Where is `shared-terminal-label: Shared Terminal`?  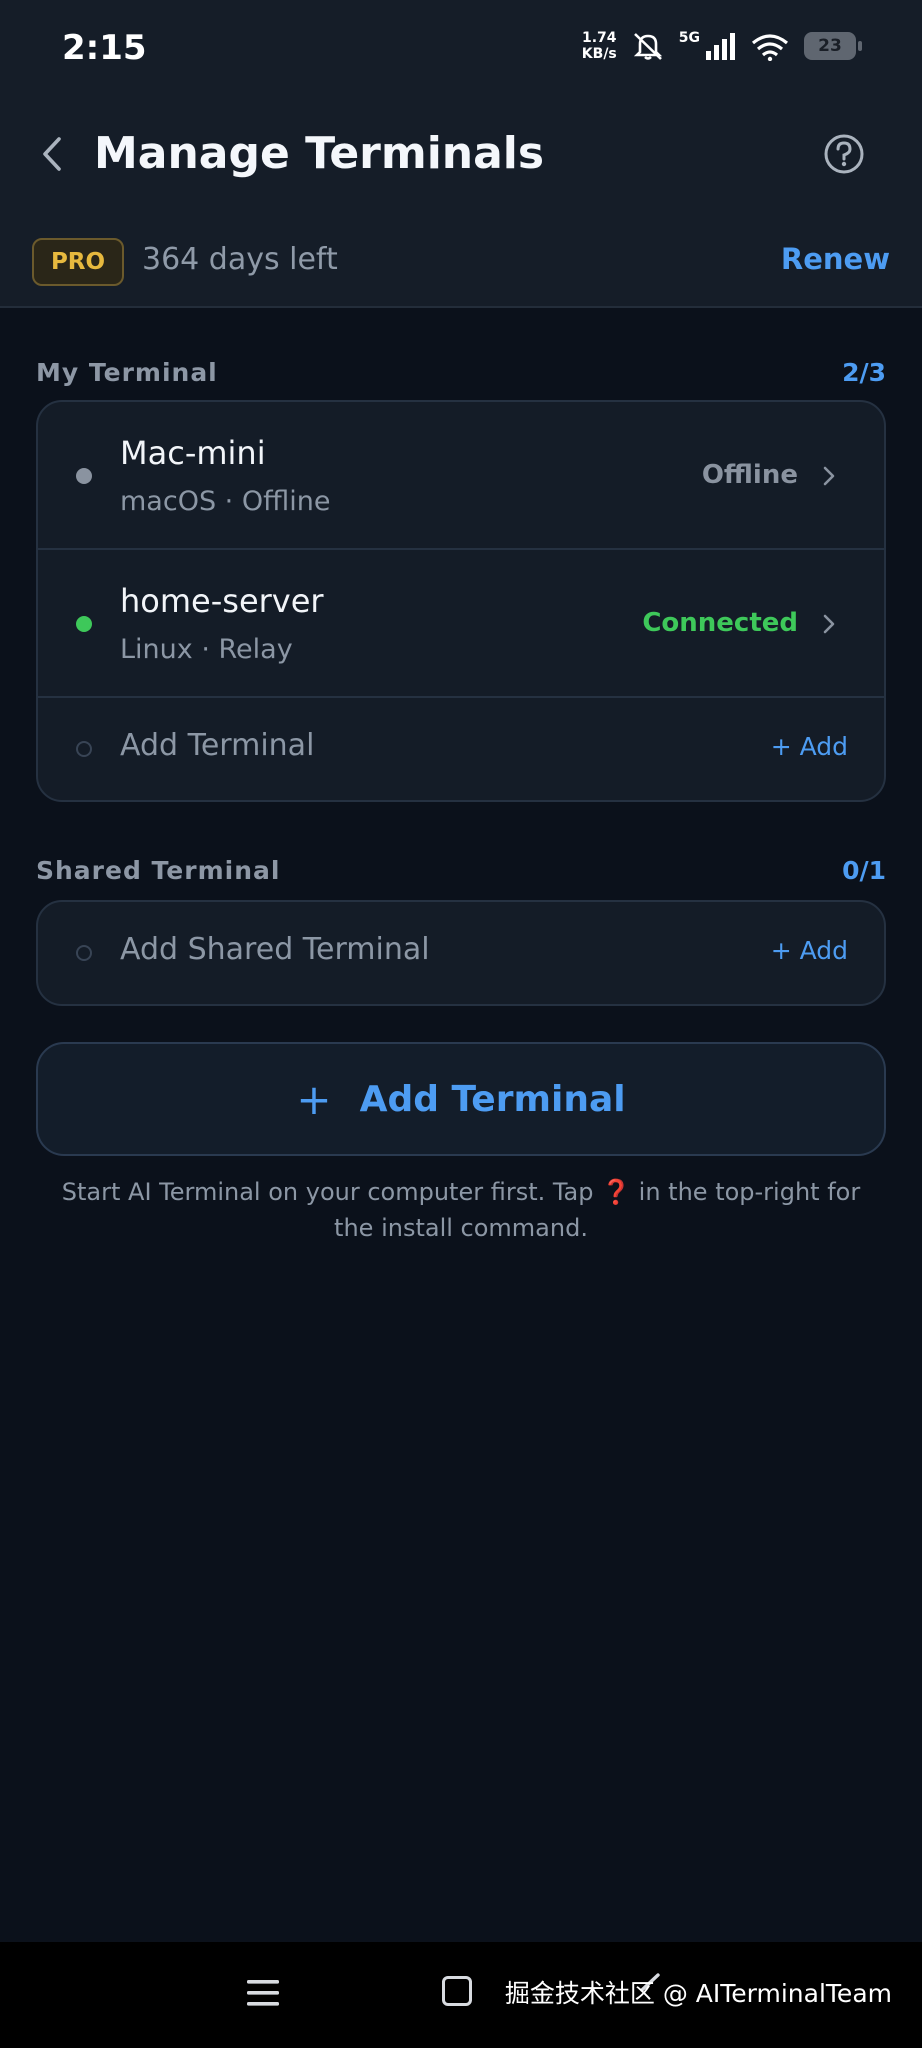
shared-terminal-label: Shared Terminal is located at coordinates (158, 870).